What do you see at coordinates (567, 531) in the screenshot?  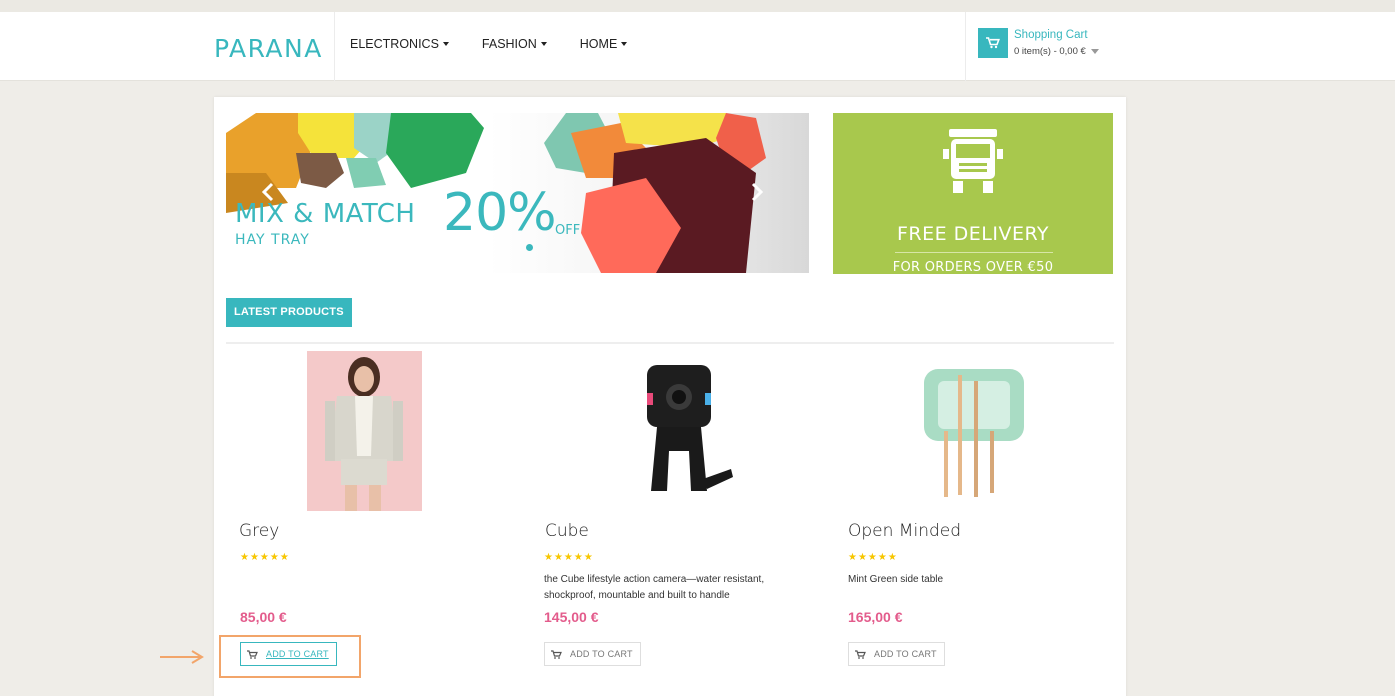 I see `product-name: Cube` at bounding box center [567, 531].